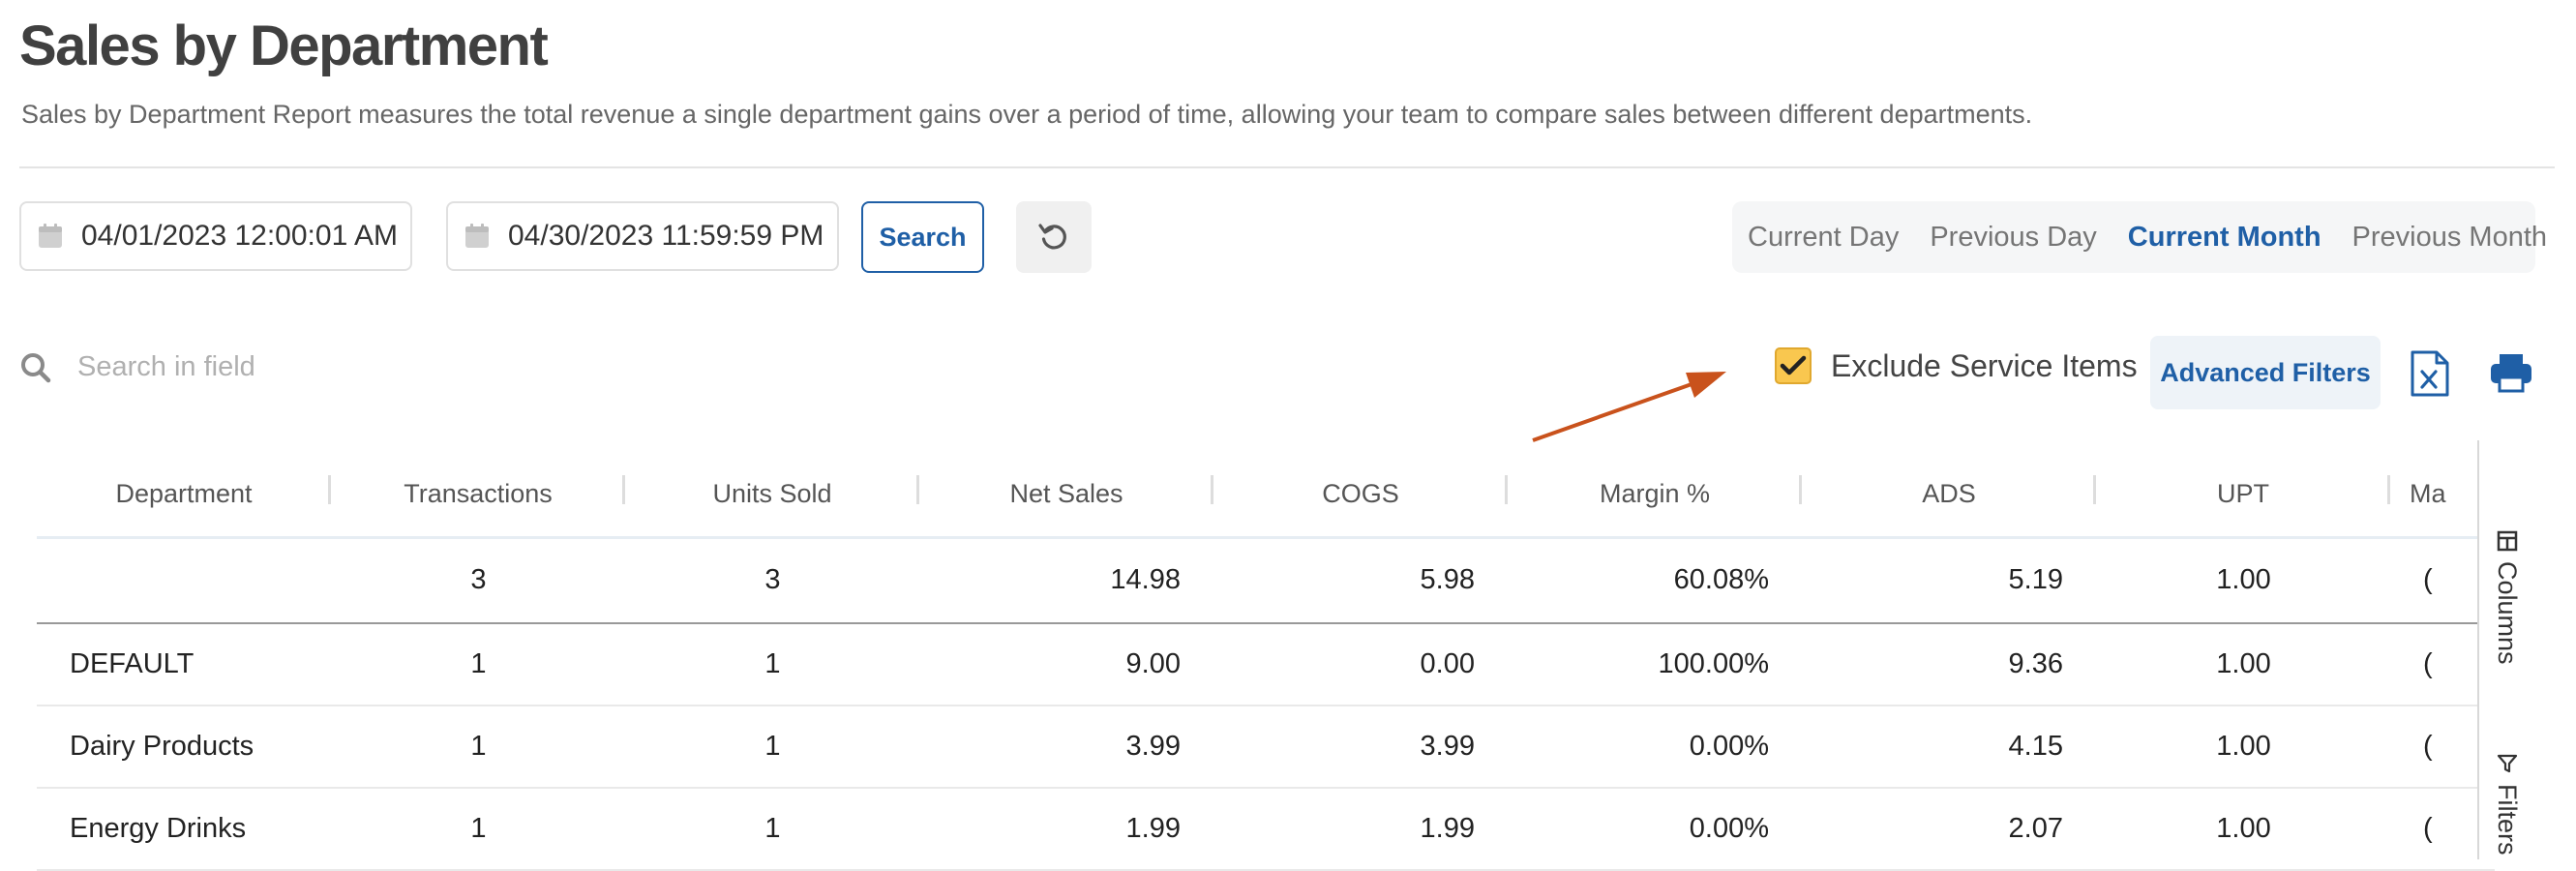 The image size is (2576, 871). What do you see at coordinates (1949, 747) in the screenshot?
I see `table-cell: 4.15` at bounding box center [1949, 747].